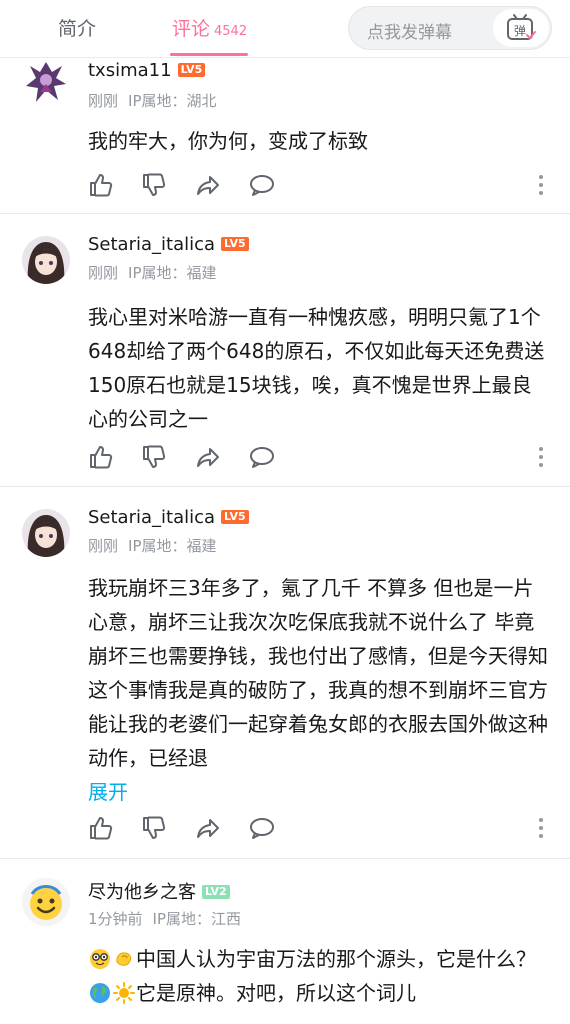  Describe the element at coordinates (409, 33) in the screenshot. I see `danmaku-placeholder: 点我发弹幕` at that location.